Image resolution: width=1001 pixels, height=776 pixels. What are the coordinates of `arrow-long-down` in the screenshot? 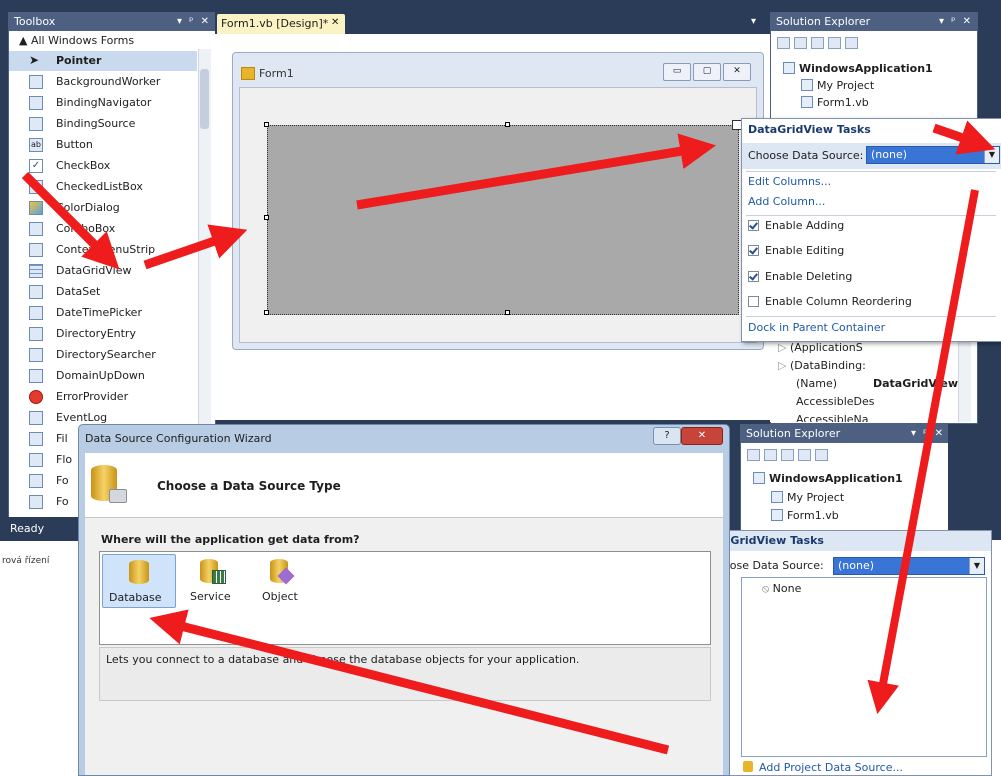 It's located at (923, 452).